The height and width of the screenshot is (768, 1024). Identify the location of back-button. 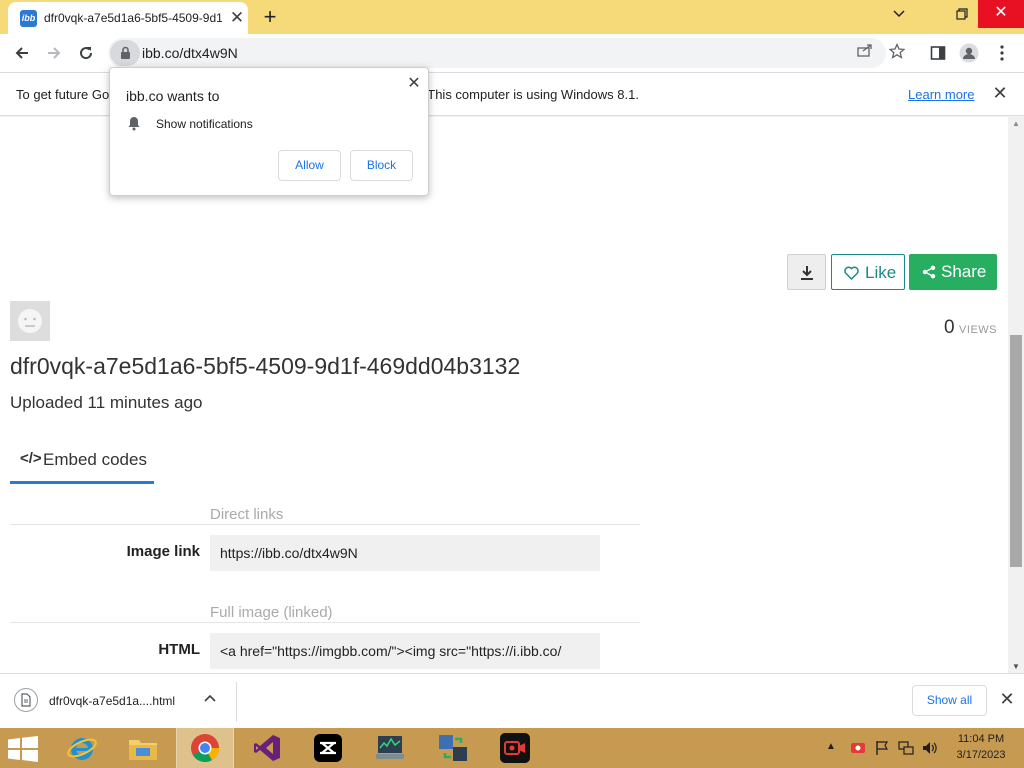
(22, 53).